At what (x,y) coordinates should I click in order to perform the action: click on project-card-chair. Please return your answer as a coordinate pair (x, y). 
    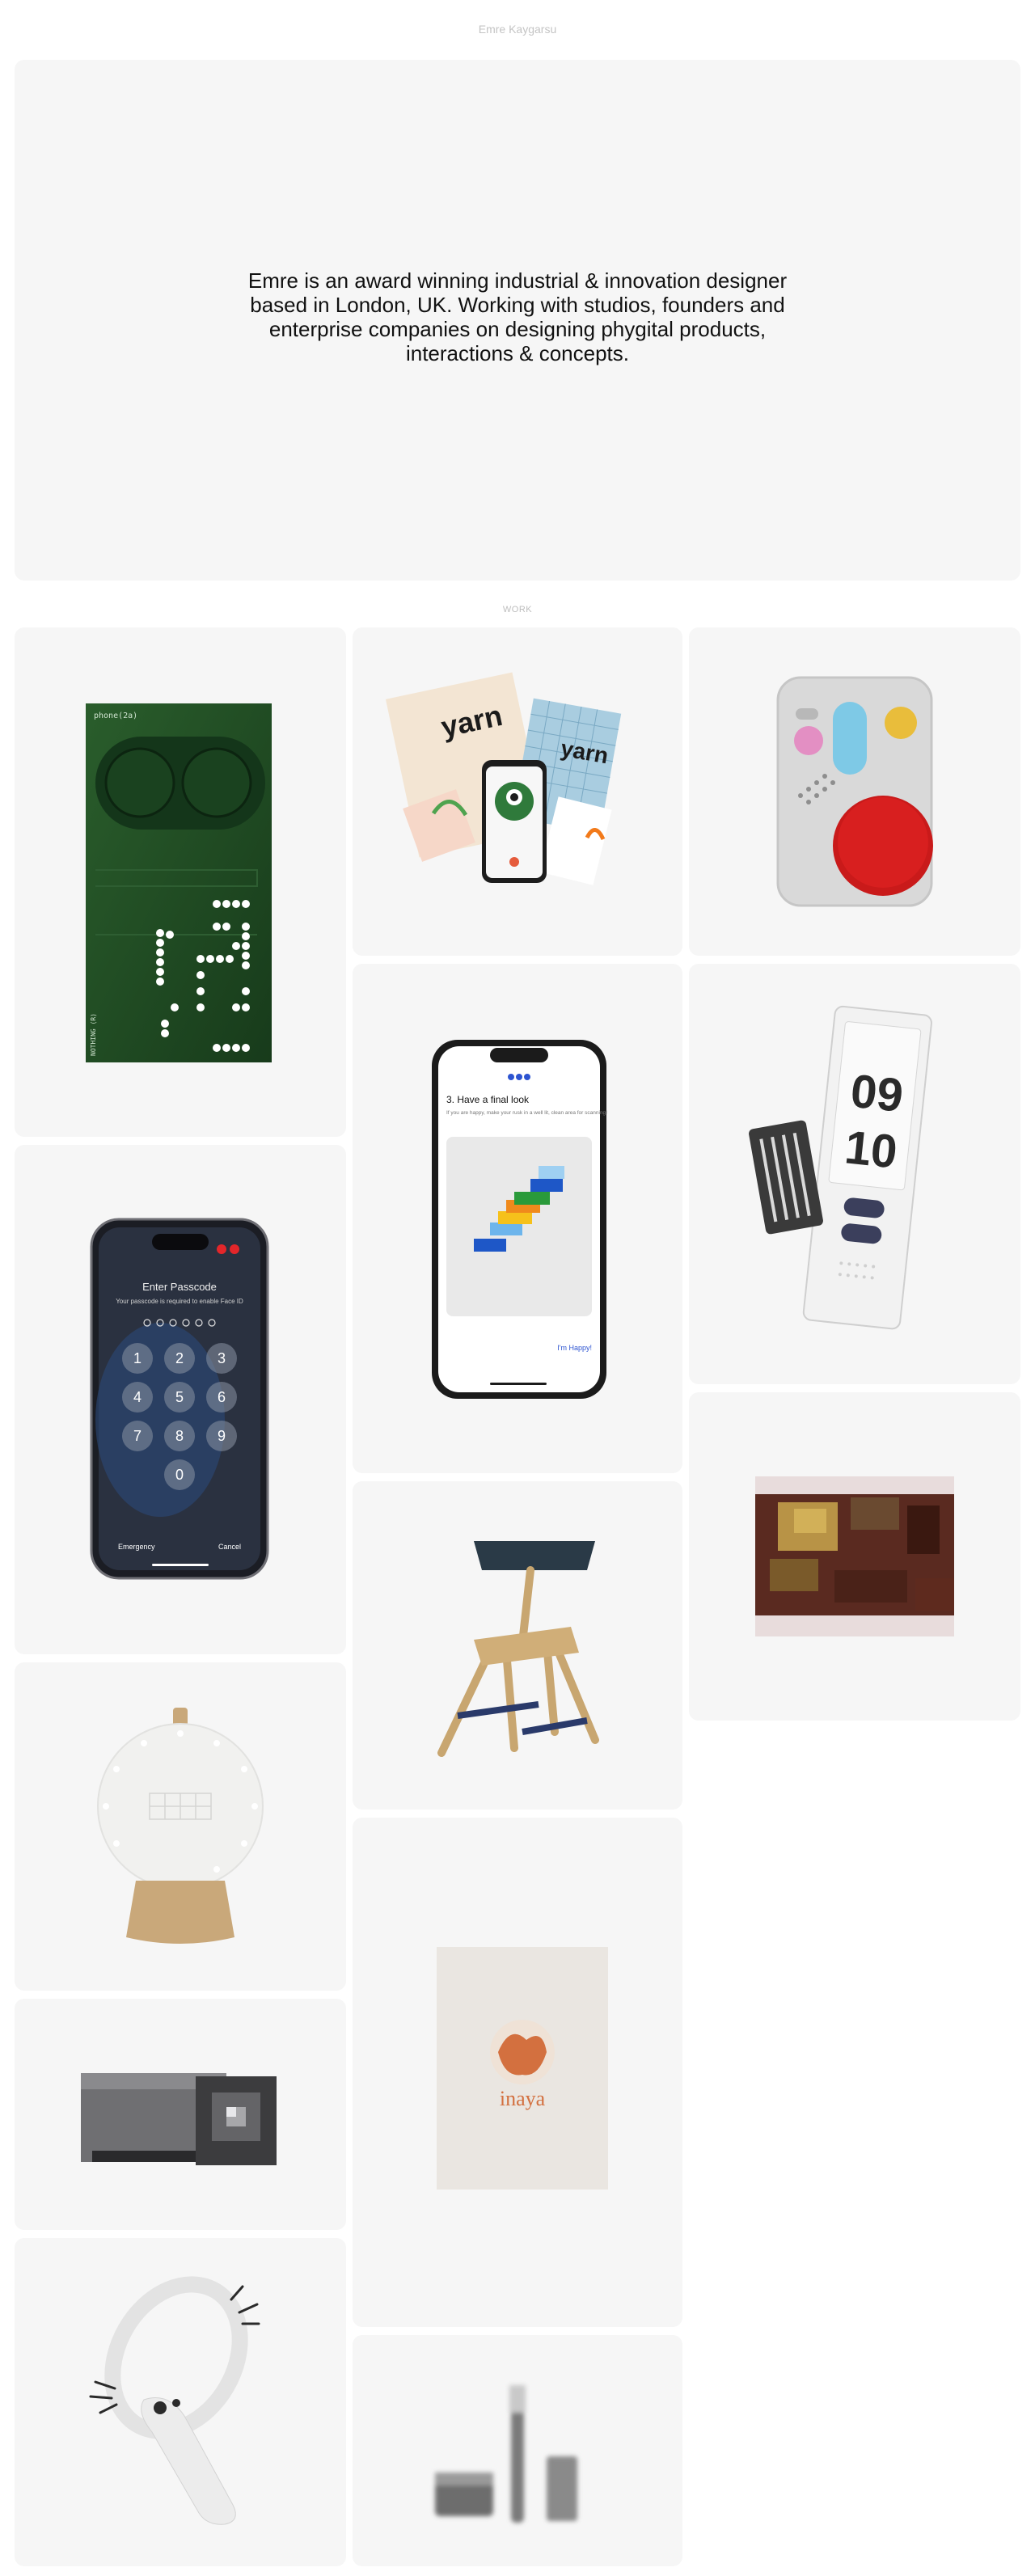
    Looking at the image, I should click on (517, 1645).